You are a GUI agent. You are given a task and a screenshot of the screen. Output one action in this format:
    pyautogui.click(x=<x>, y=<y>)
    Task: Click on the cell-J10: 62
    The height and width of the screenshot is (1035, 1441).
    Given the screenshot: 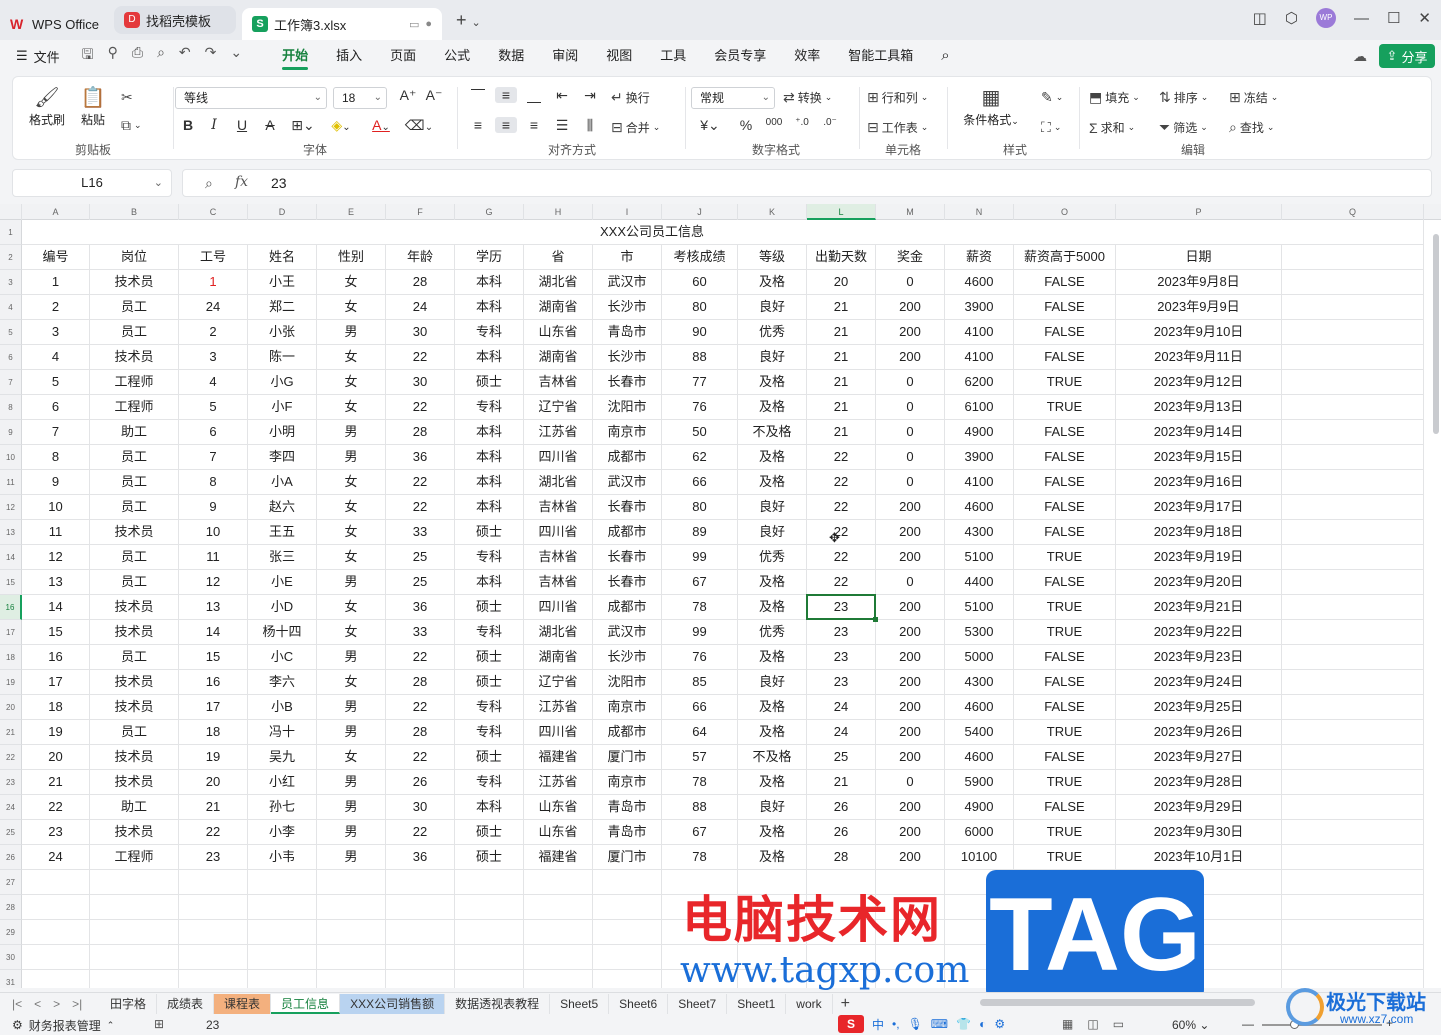 What is the action you would take?
    pyautogui.click(x=700, y=457)
    